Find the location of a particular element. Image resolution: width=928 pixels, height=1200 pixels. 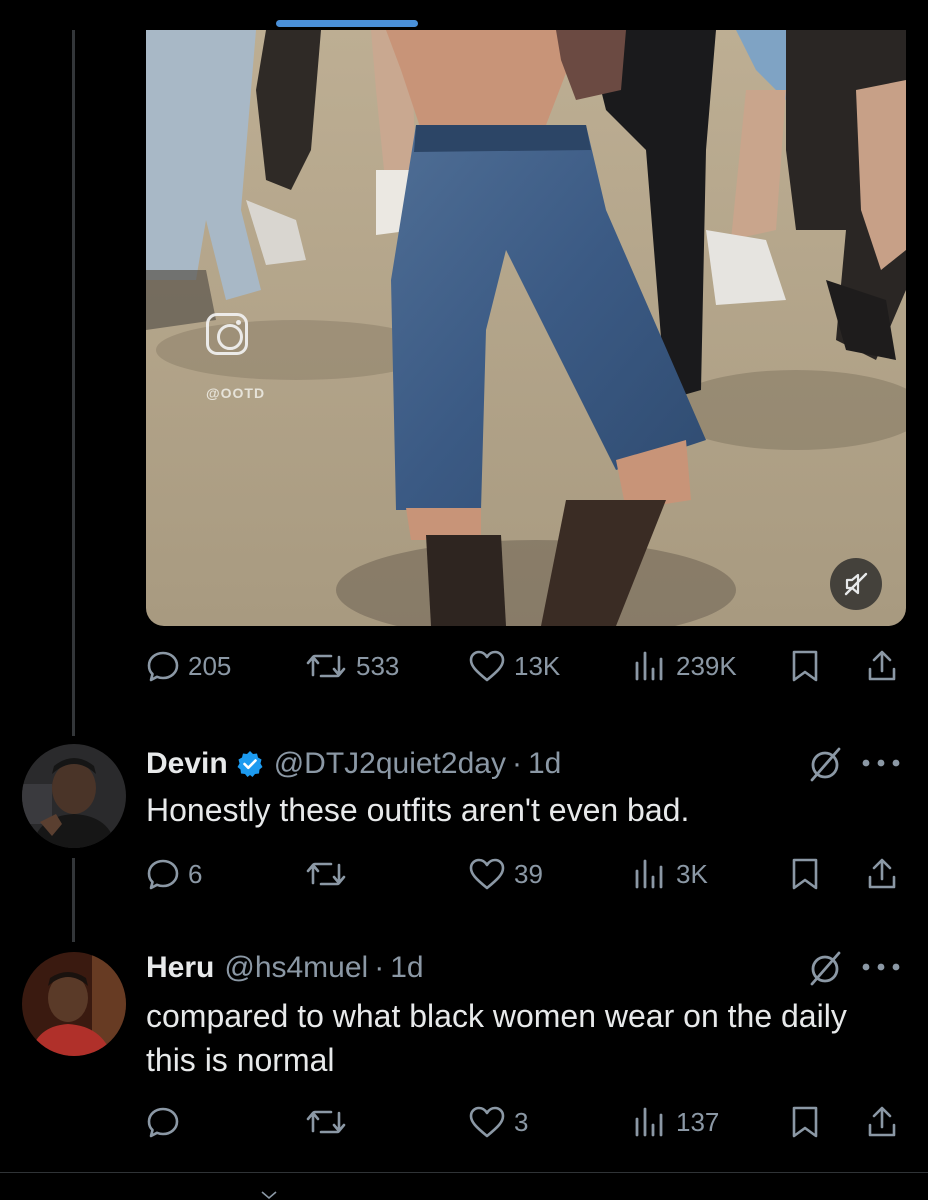

views-count: 239K is located at coordinates (706, 665).